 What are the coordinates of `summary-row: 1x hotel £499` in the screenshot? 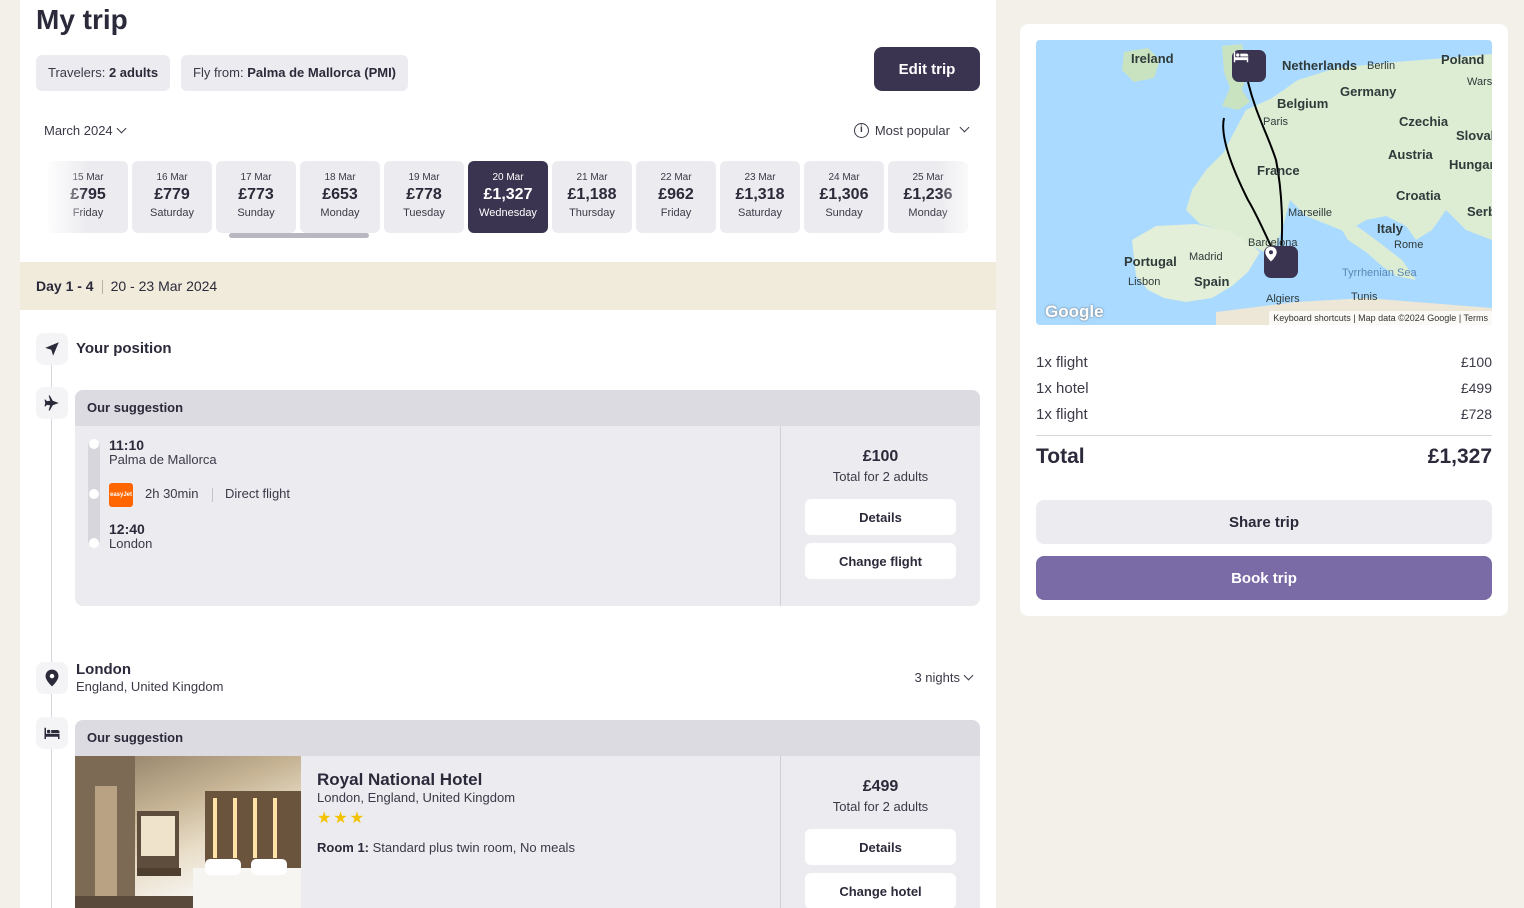 It's located at (1264, 388).